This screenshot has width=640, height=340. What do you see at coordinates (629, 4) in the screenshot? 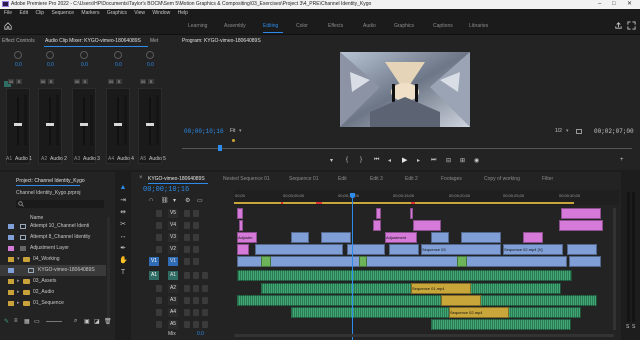
I see `close-icon: ✕` at bounding box center [629, 4].